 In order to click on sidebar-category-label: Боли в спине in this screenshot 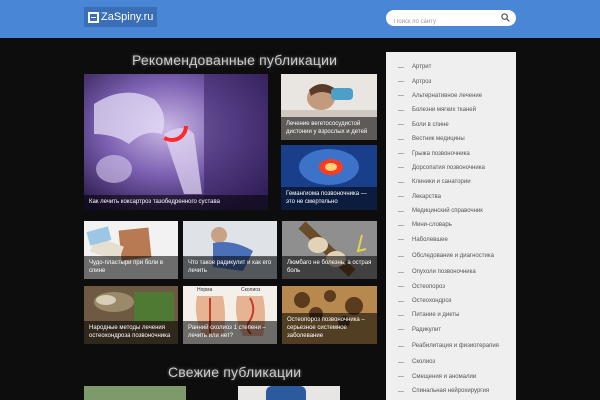, I will do `click(430, 124)`.